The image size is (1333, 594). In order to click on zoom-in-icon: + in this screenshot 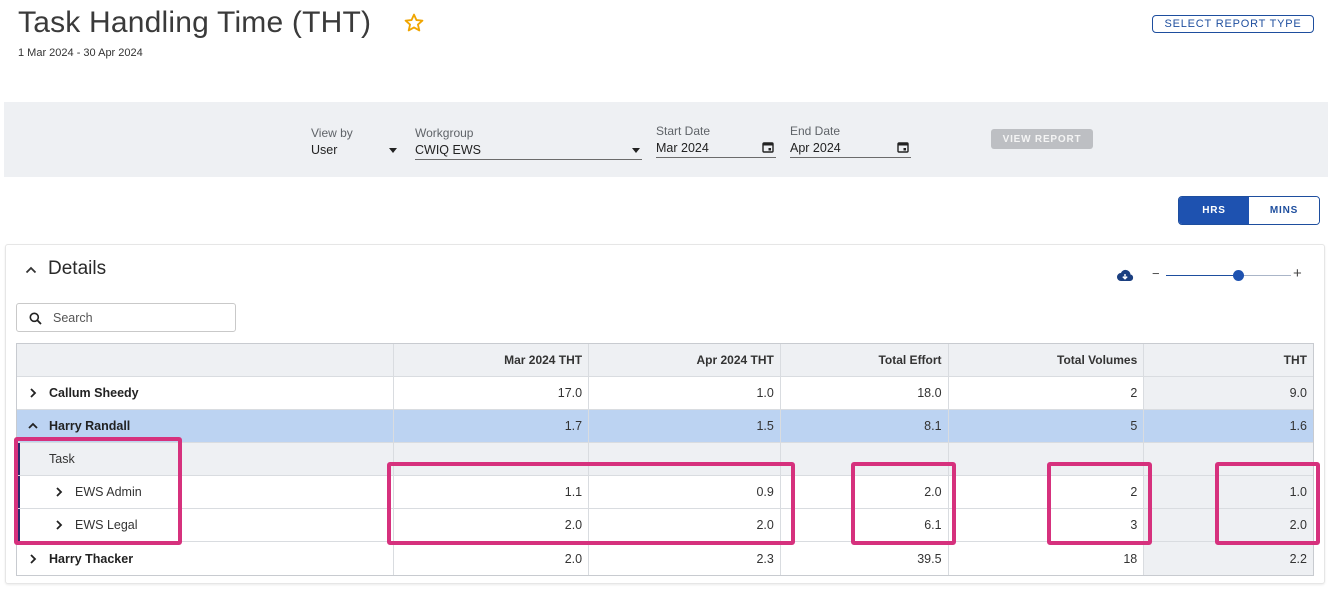, I will do `click(1297, 273)`.